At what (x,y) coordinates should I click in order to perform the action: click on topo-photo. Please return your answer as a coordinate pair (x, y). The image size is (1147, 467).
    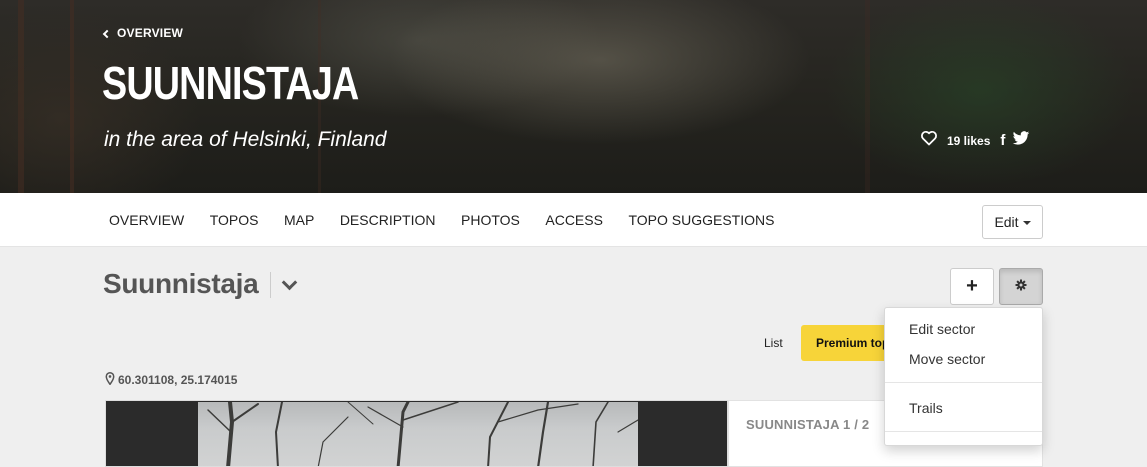
    Looking at the image, I should click on (418, 434).